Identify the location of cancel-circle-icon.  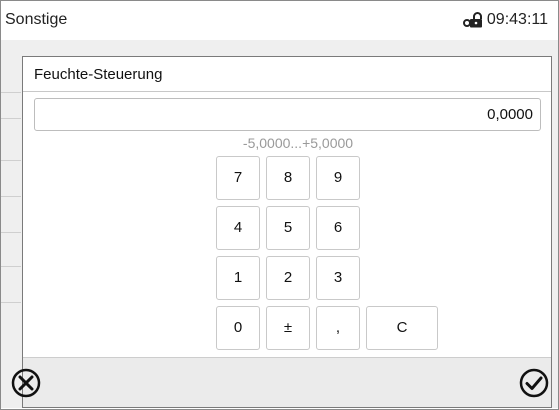
(26, 386).